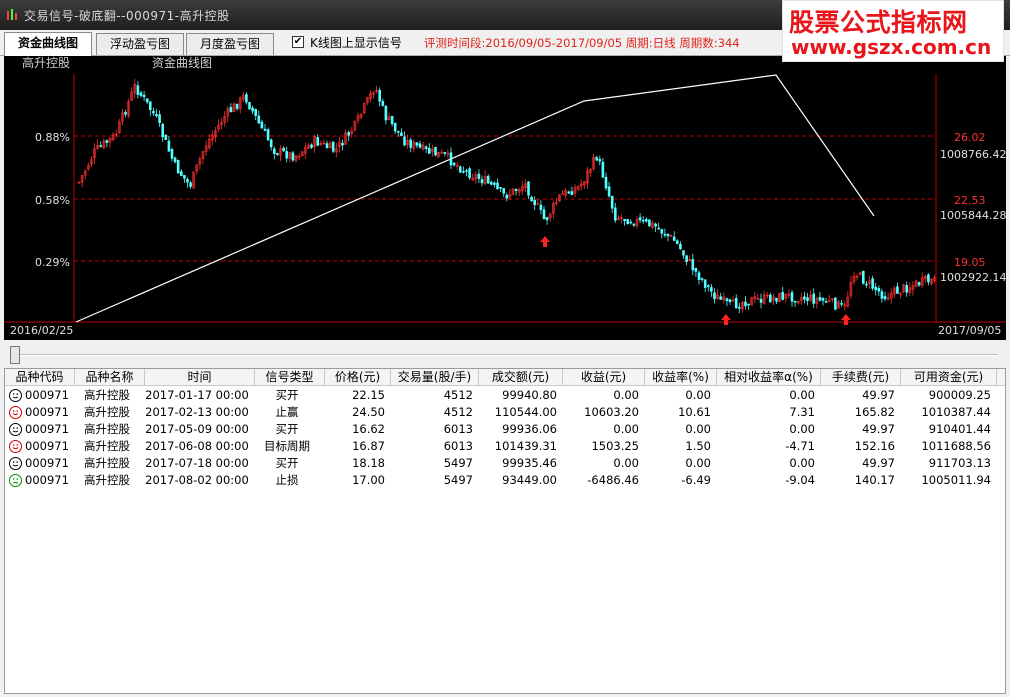  What do you see at coordinates (200, 377) in the screenshot?
I see `header-time: 时间` at bounding box center [200, 377].